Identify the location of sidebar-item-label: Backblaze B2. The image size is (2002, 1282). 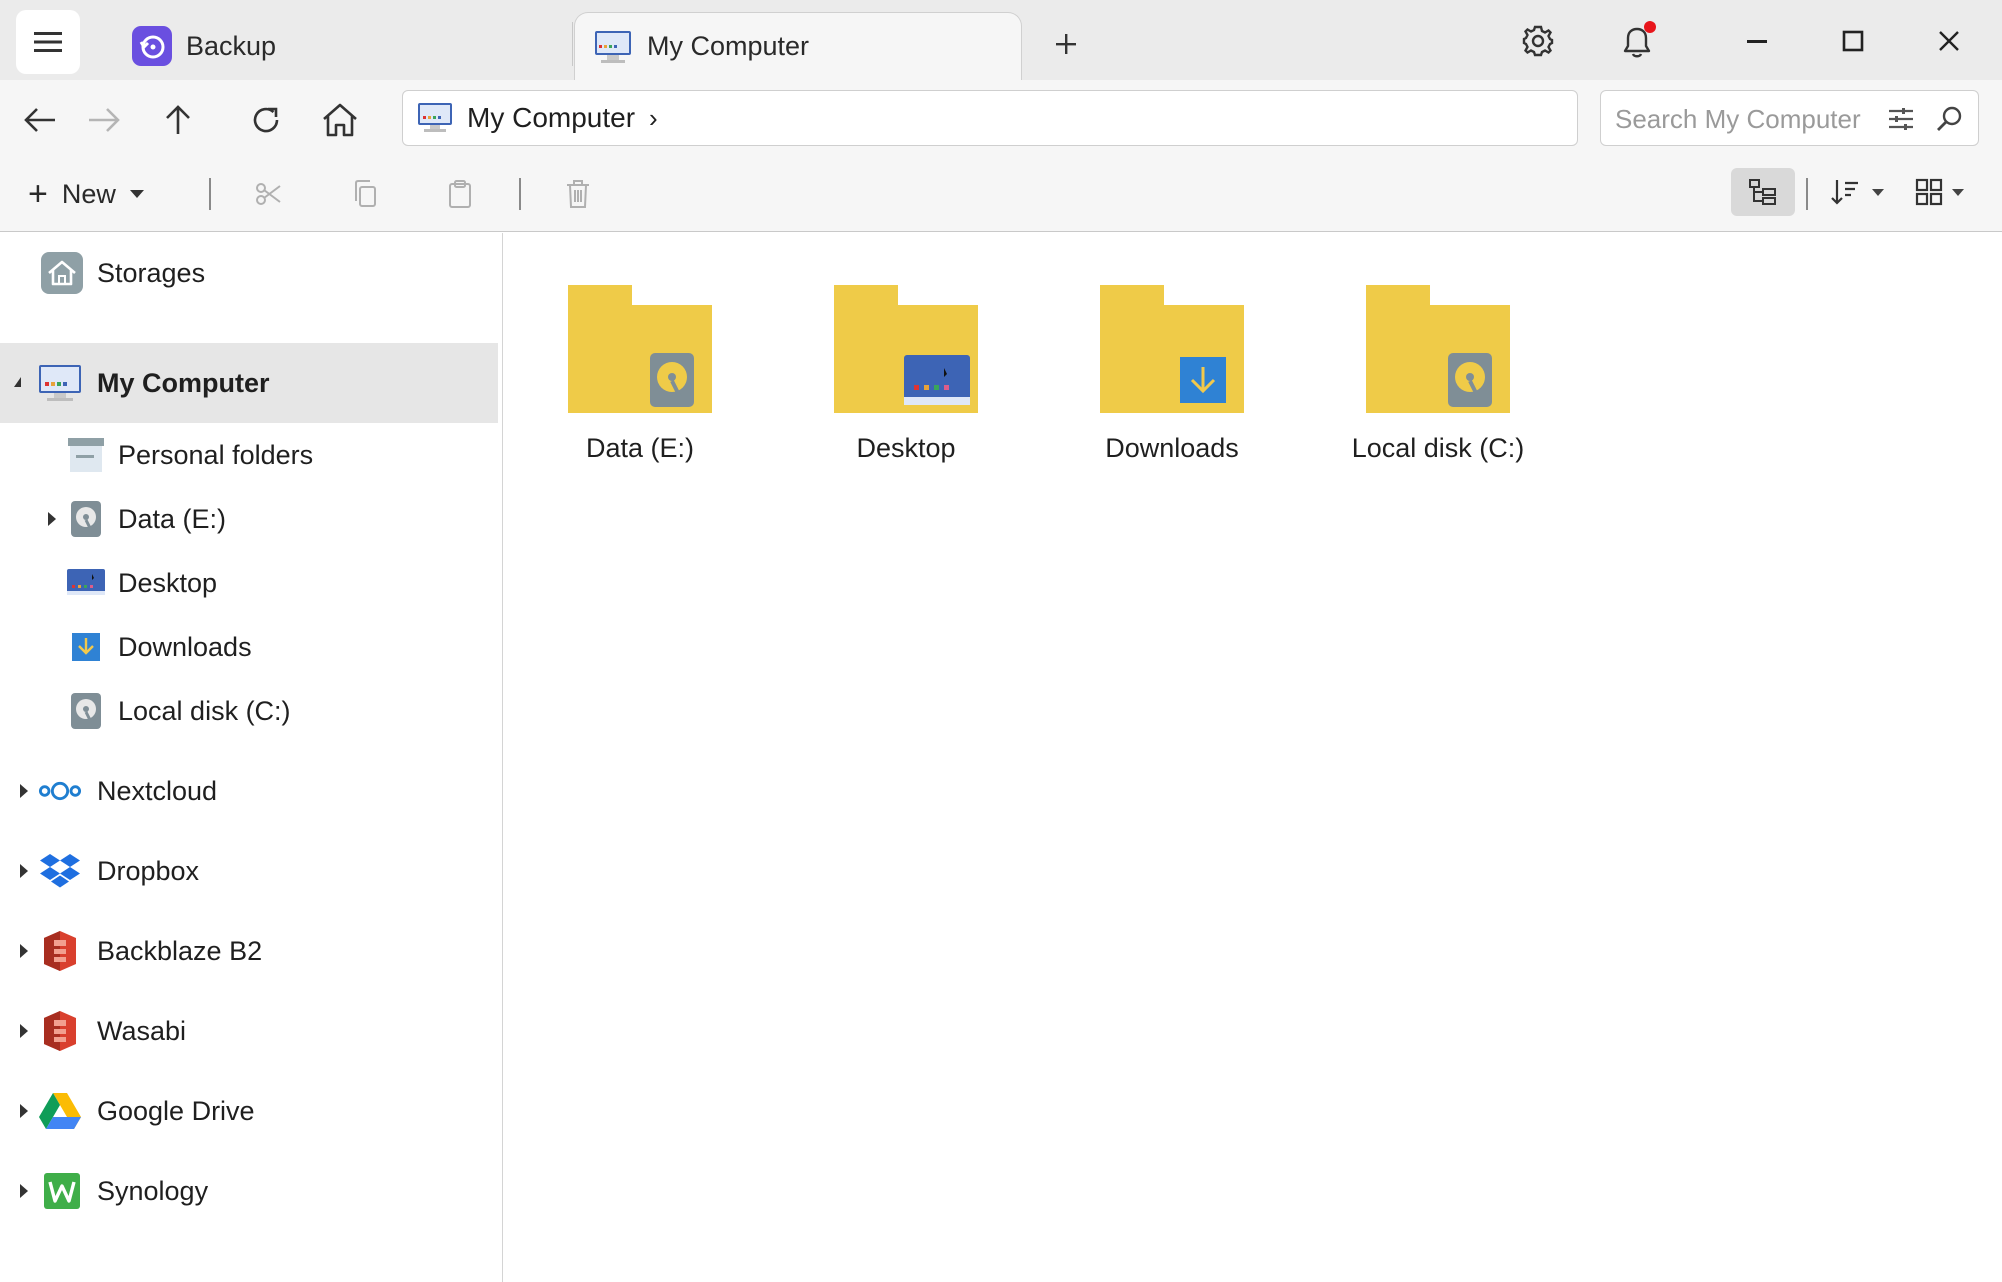
(180, 950).